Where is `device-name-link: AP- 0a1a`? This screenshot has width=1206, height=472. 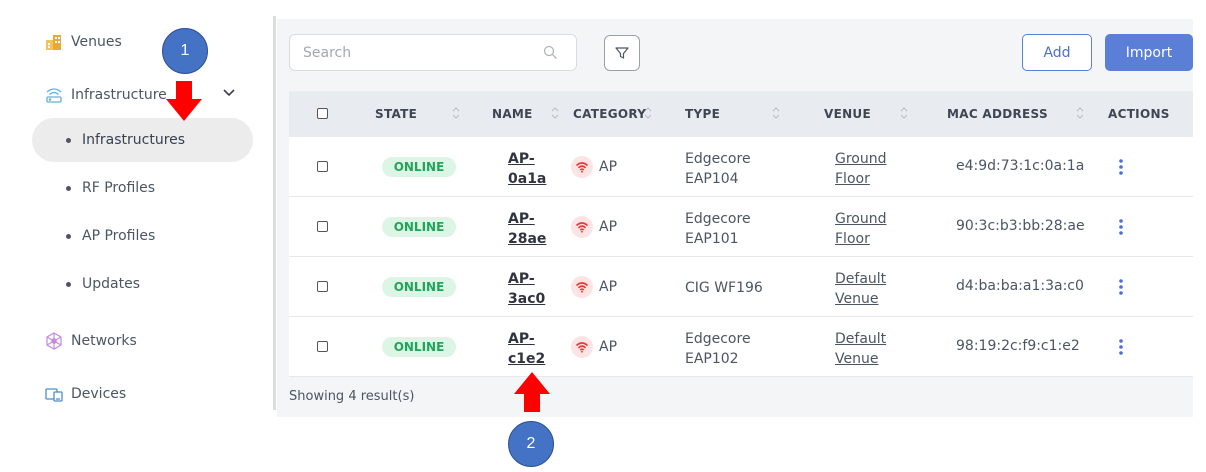
device-name-link: AP- 0a1a is located at coordinates (527, 169).